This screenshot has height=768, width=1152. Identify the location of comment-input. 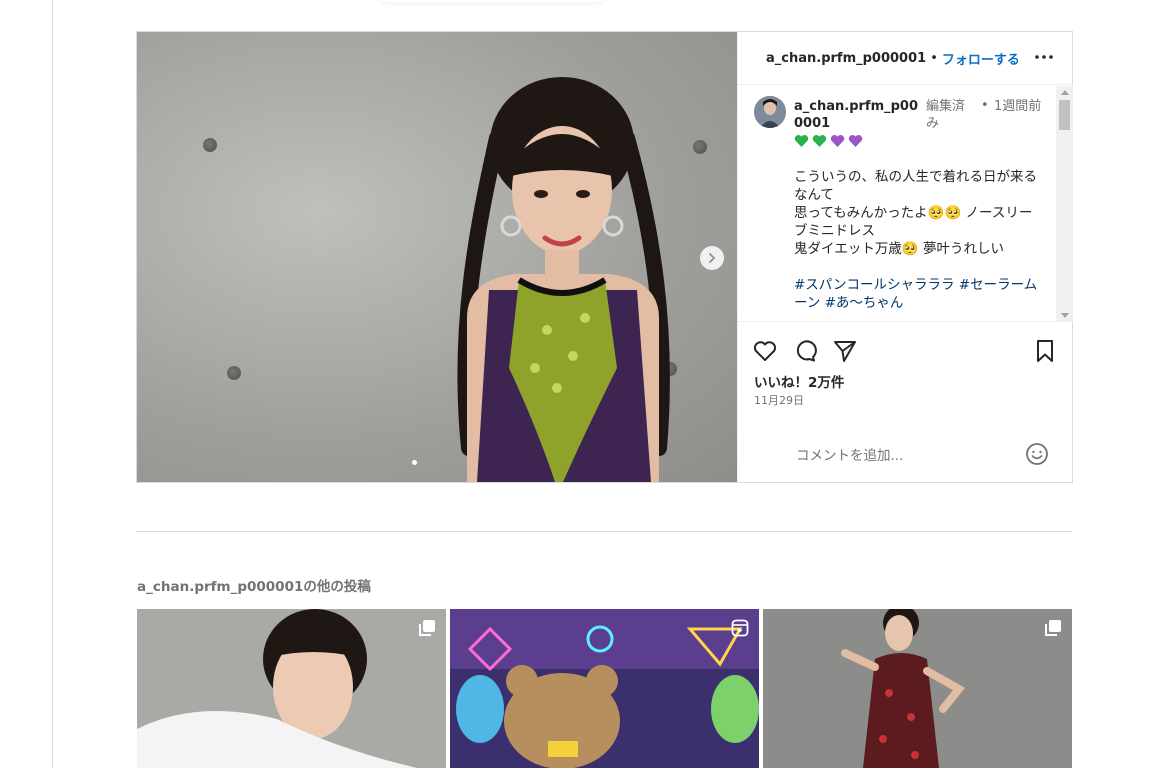
(901, 456).